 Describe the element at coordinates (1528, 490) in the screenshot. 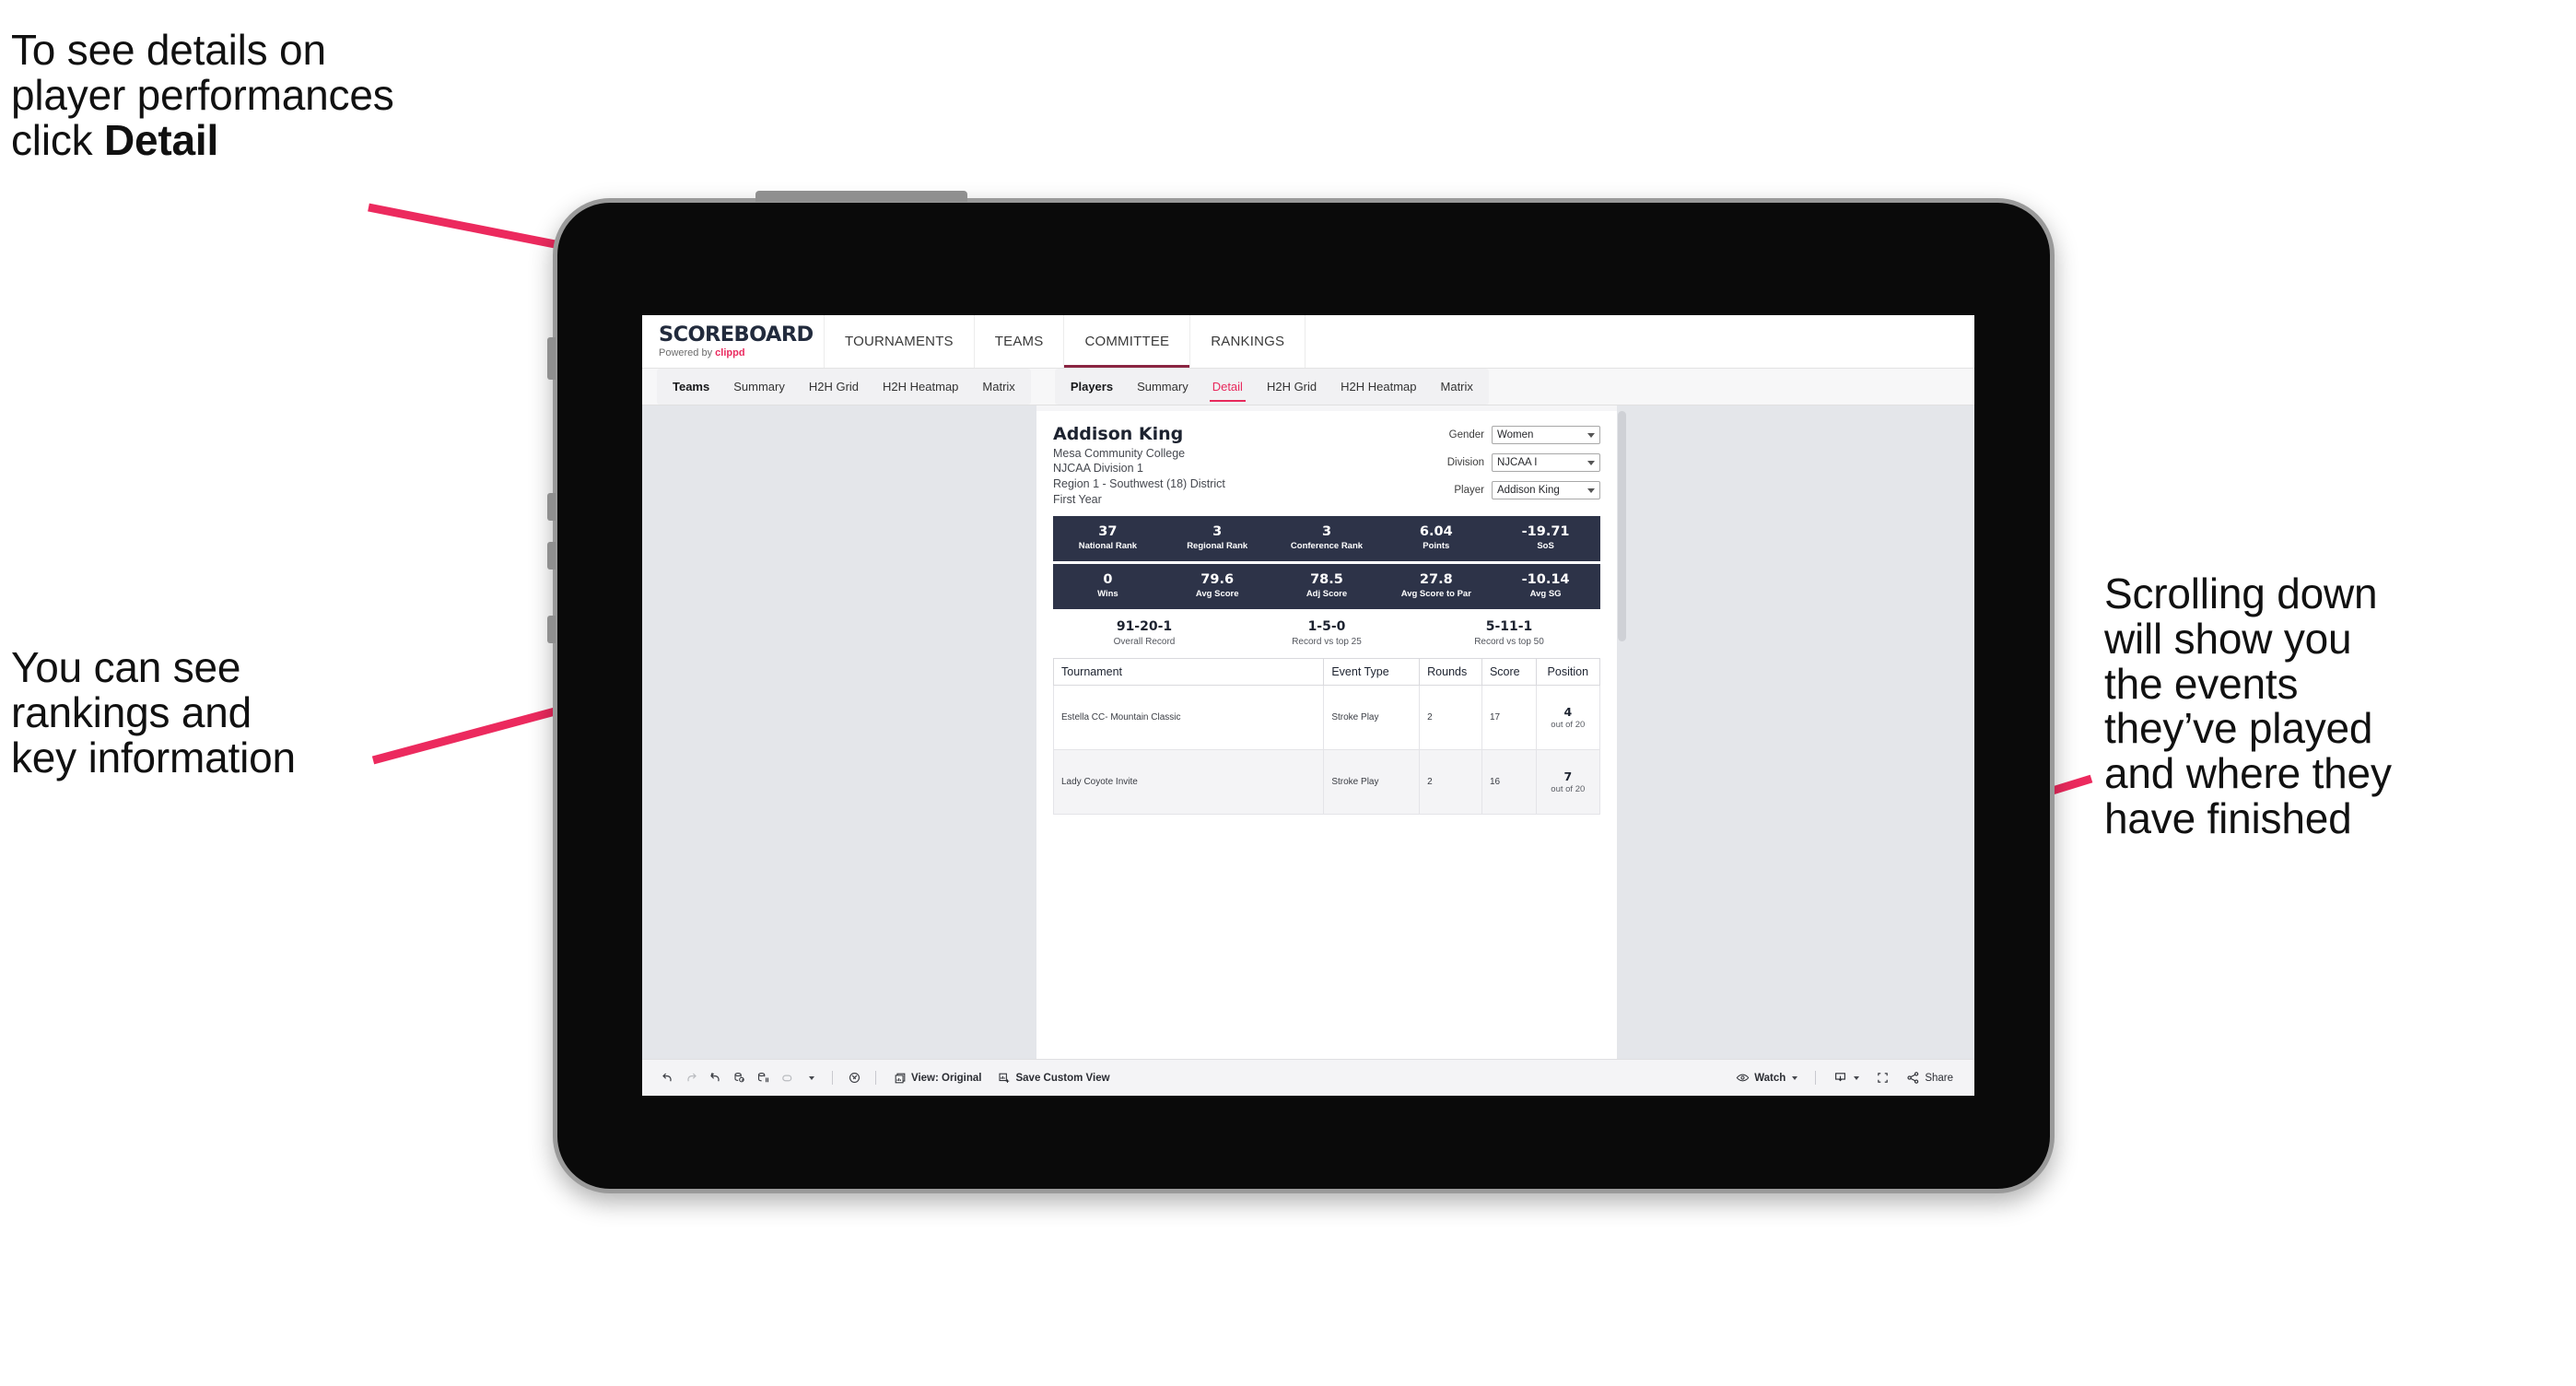

I see `filter-player-value: Addison King` at that location.